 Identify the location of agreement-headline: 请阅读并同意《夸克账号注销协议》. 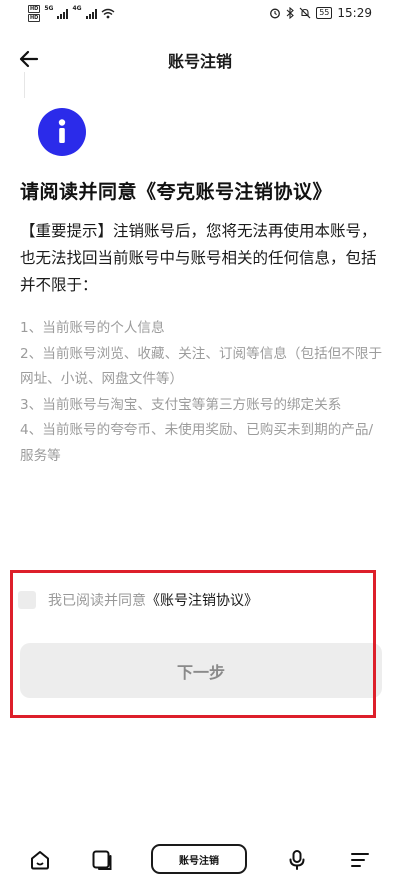
(176, 192).